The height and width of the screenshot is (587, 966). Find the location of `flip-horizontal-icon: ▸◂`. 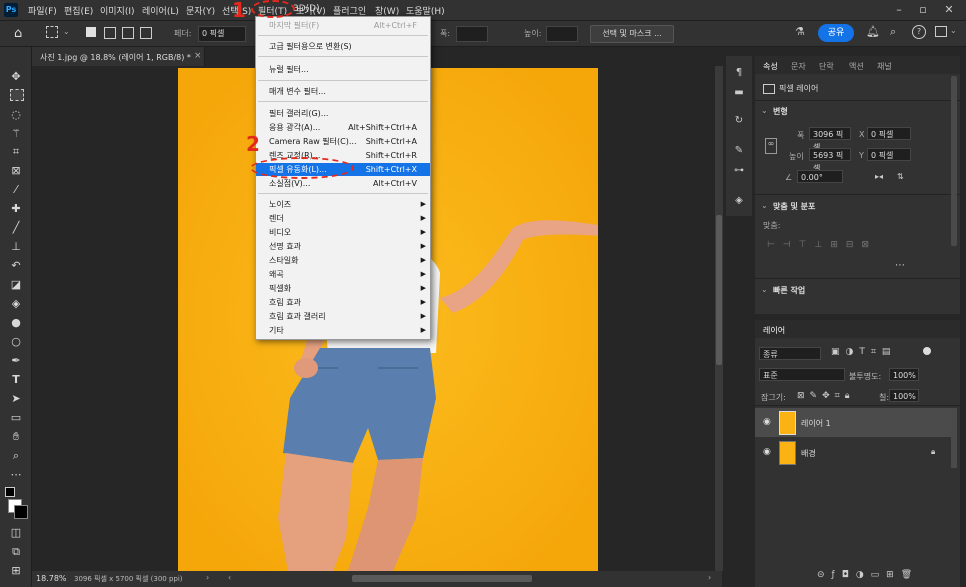

flip-horizontal-icon: ▸◂ is located at coordinates (879, 176).